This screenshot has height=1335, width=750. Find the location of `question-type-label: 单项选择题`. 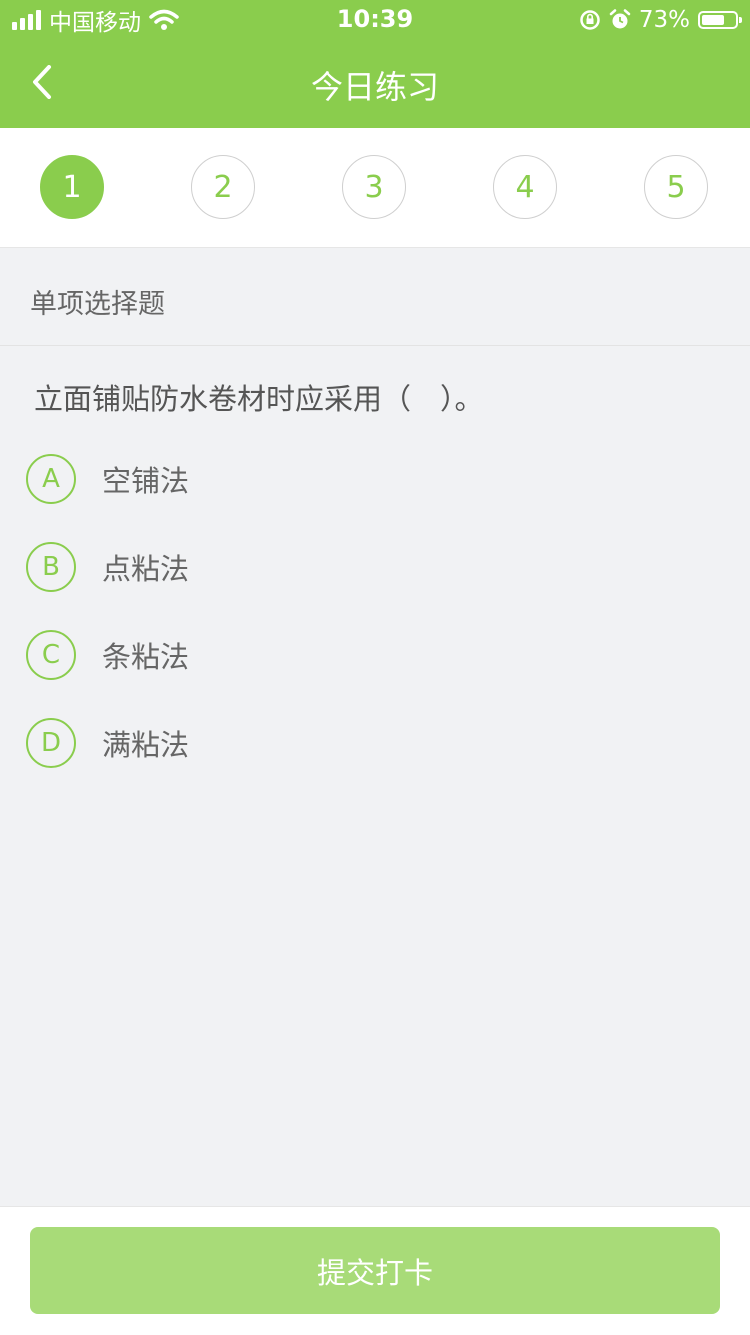

question-type-label: 单项选择题 is located at coordinates (97, 304).